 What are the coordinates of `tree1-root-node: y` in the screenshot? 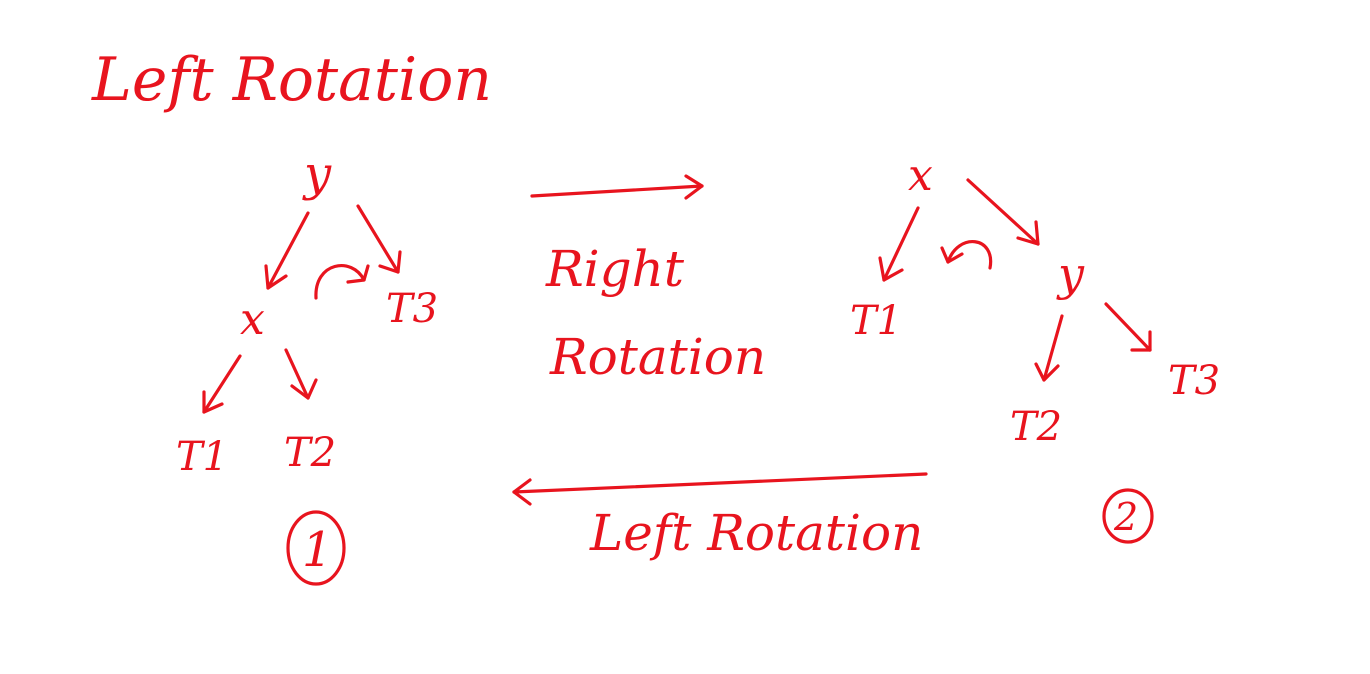 It's located at (317, 174).